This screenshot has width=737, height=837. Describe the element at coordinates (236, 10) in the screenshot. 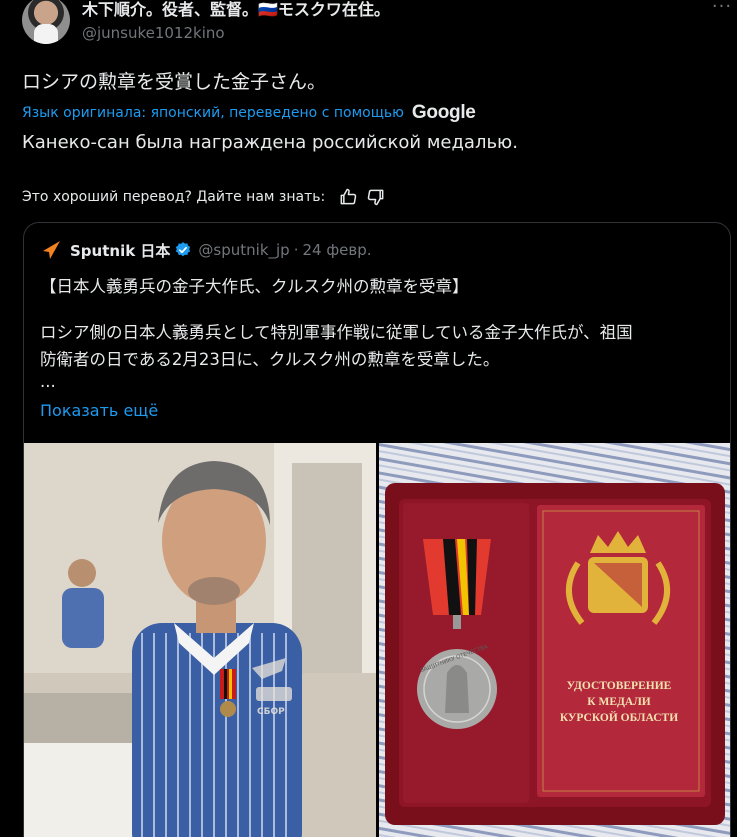

I see `author-display-name: 木下順介。役者、監督。🇷🇺モスクワ在住。` at that location.